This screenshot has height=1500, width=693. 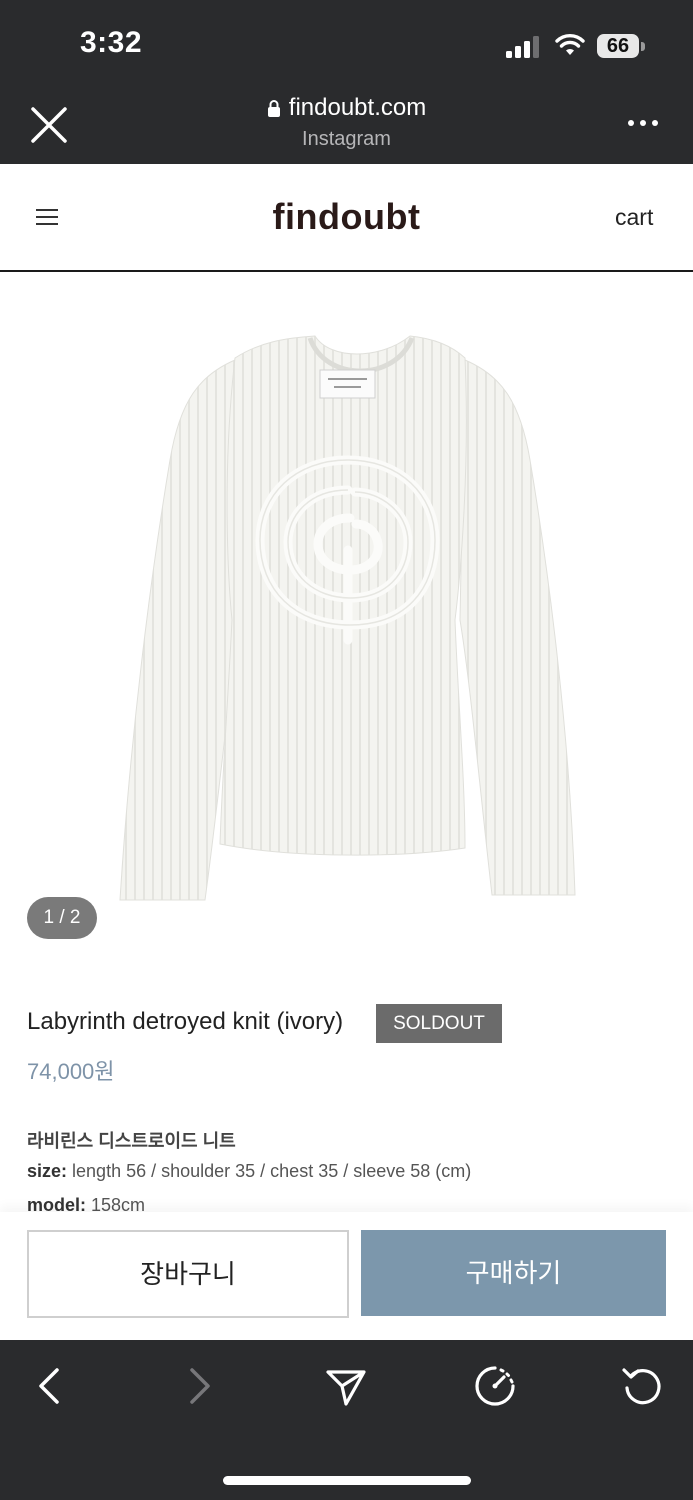 What do you see at coordinates (570, 44) in the screenshot?
I see `wifi-icon` at bounding box center [570, 44].